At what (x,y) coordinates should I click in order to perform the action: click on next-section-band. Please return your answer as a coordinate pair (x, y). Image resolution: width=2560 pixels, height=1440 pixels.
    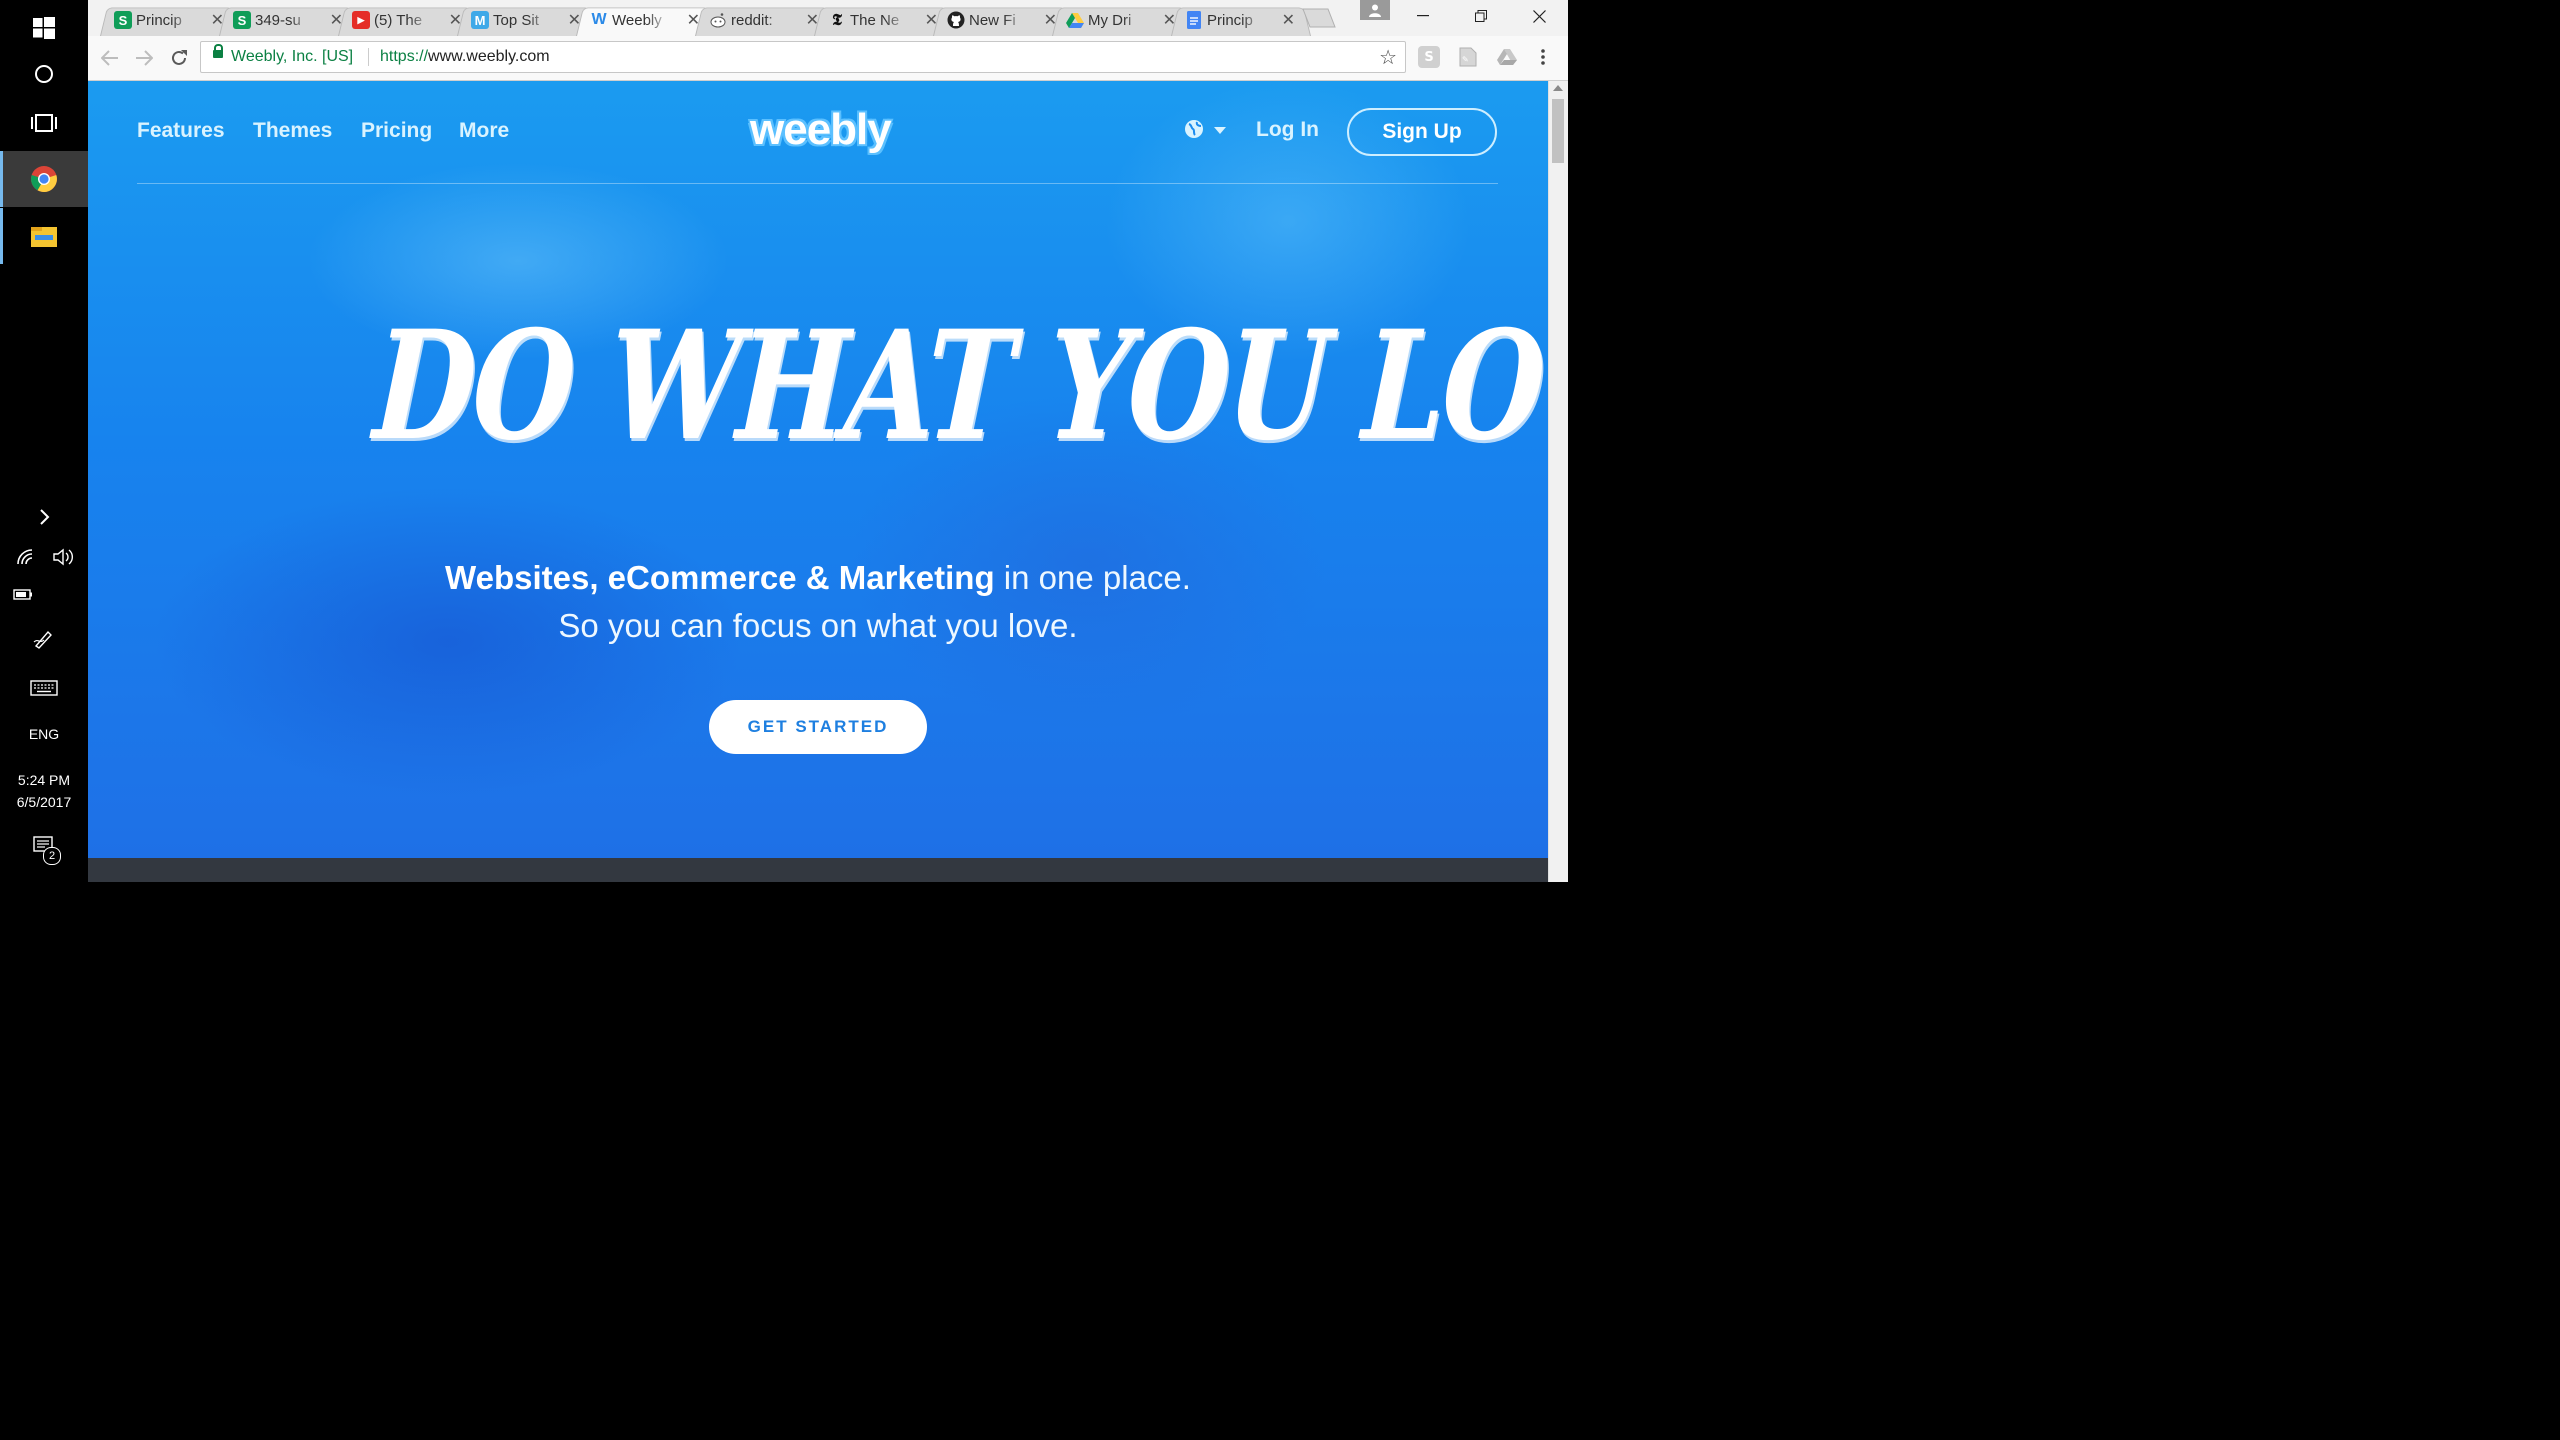
    Looking at the image, I should click on (818, 870).